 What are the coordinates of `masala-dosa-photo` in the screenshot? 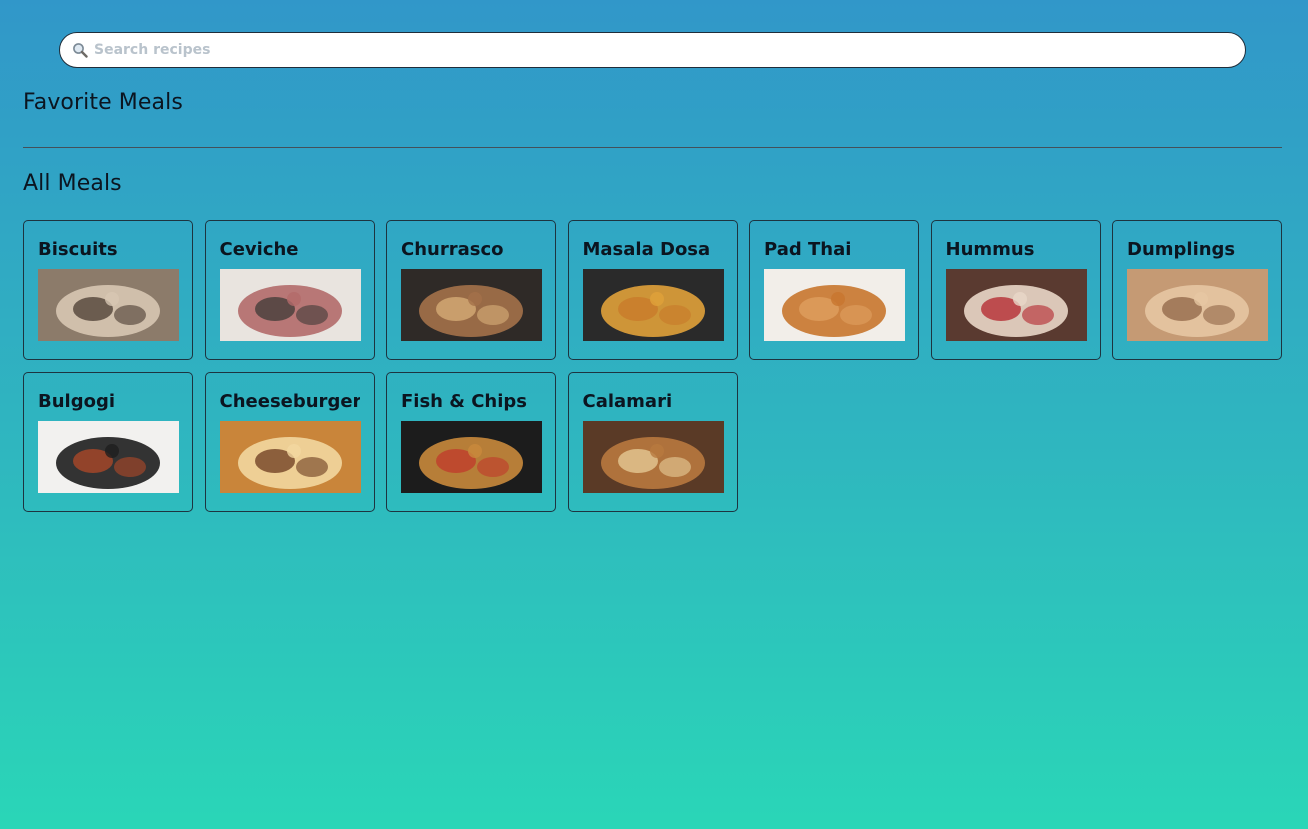 It's located at (653, 305).